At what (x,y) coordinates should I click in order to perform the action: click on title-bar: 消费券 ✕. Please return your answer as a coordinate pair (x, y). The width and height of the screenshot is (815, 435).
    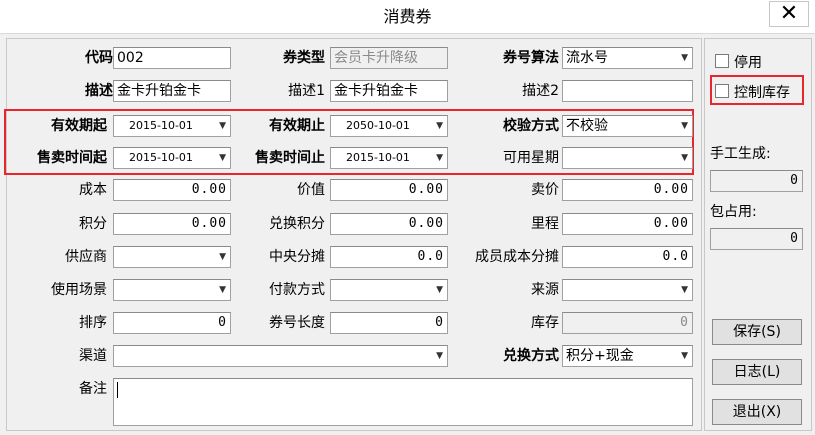
    Looking at the image, I should click on (407, 17).